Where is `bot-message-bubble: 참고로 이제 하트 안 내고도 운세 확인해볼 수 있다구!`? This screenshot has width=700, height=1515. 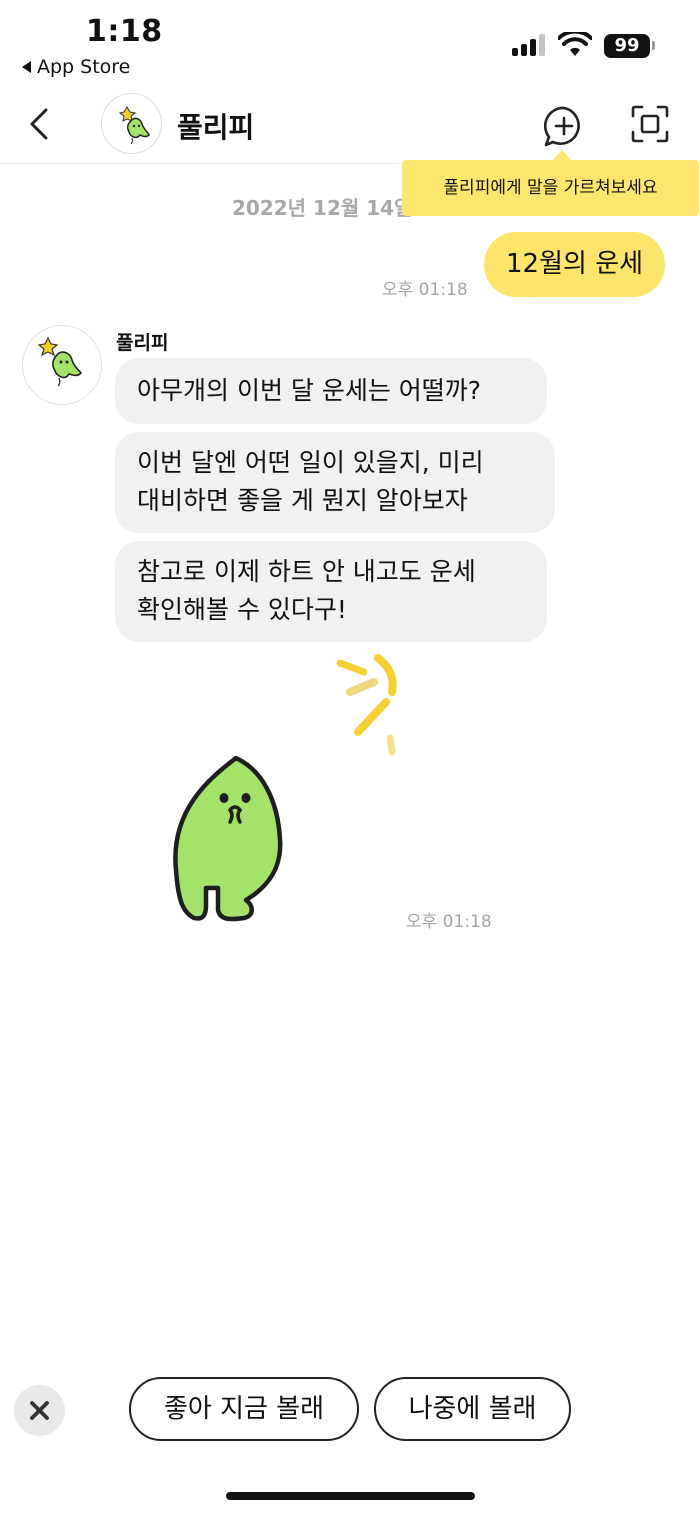
bot-message-bubble: 참고로 이제 하트 안 내고도 운세 확인해볼 수 있다구! is located at coordinates (331, 591).